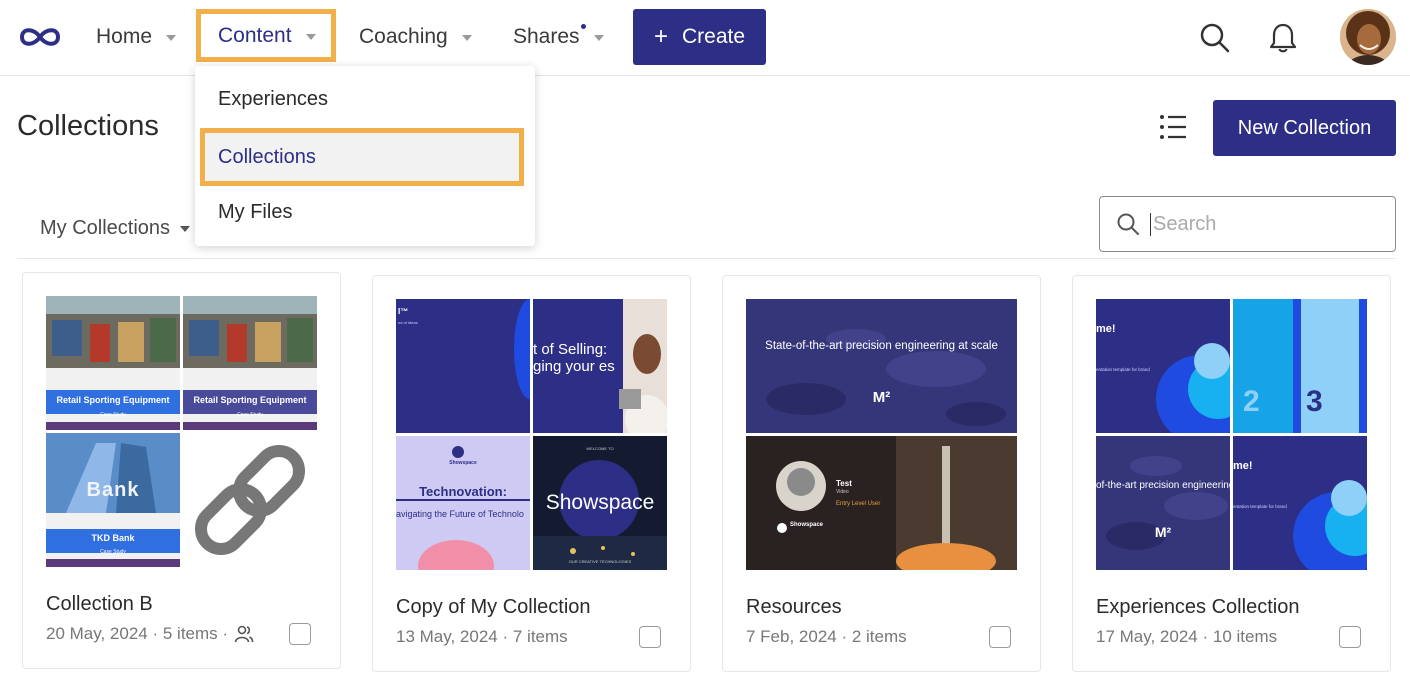 The height and width of the screenshot is (679, 1410). What do you see at coordinates (1304, 128) in the screenshot?
I see `new-collection-button: New Collection` at bounding box center [1304, 128].